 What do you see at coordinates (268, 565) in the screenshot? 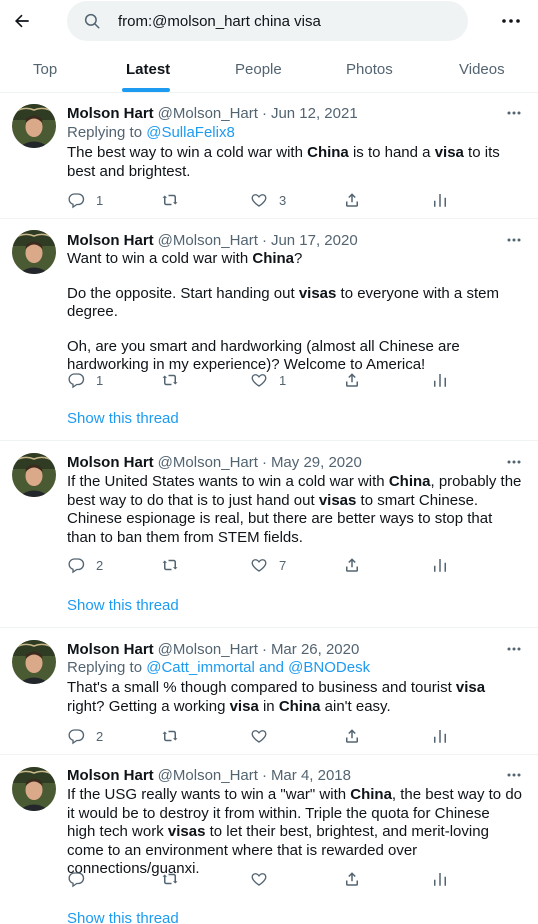
I see `like-button: 7` at bounding box center [268, 565].